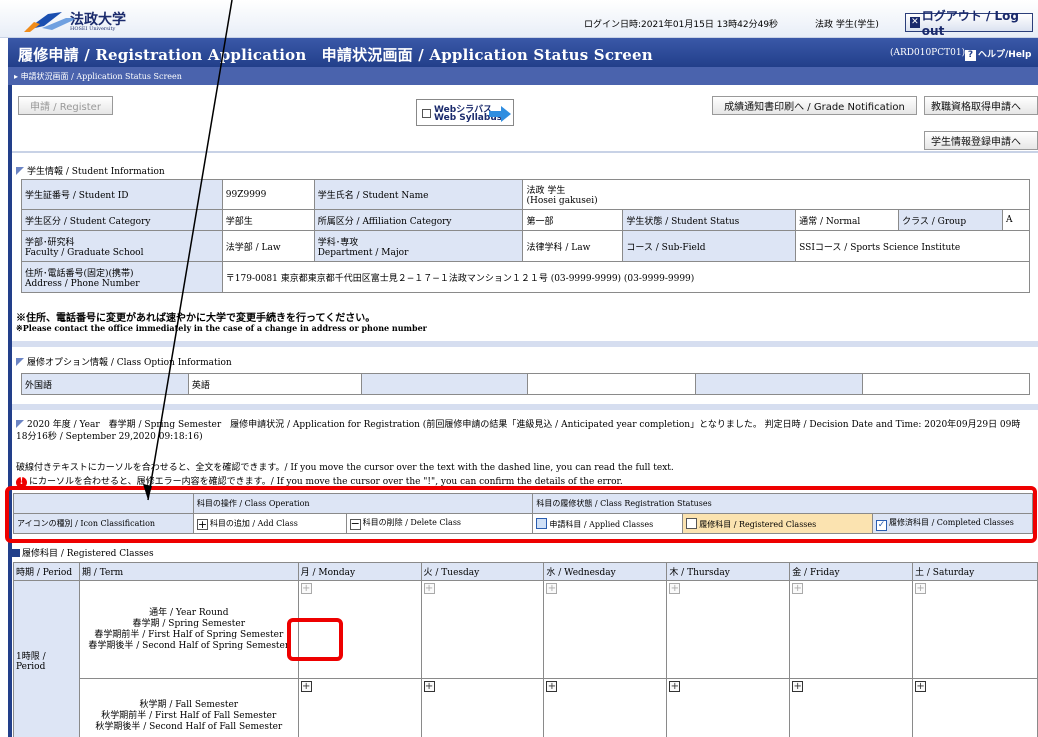  I want to click on close-icon: ✕, so click(915, 22).